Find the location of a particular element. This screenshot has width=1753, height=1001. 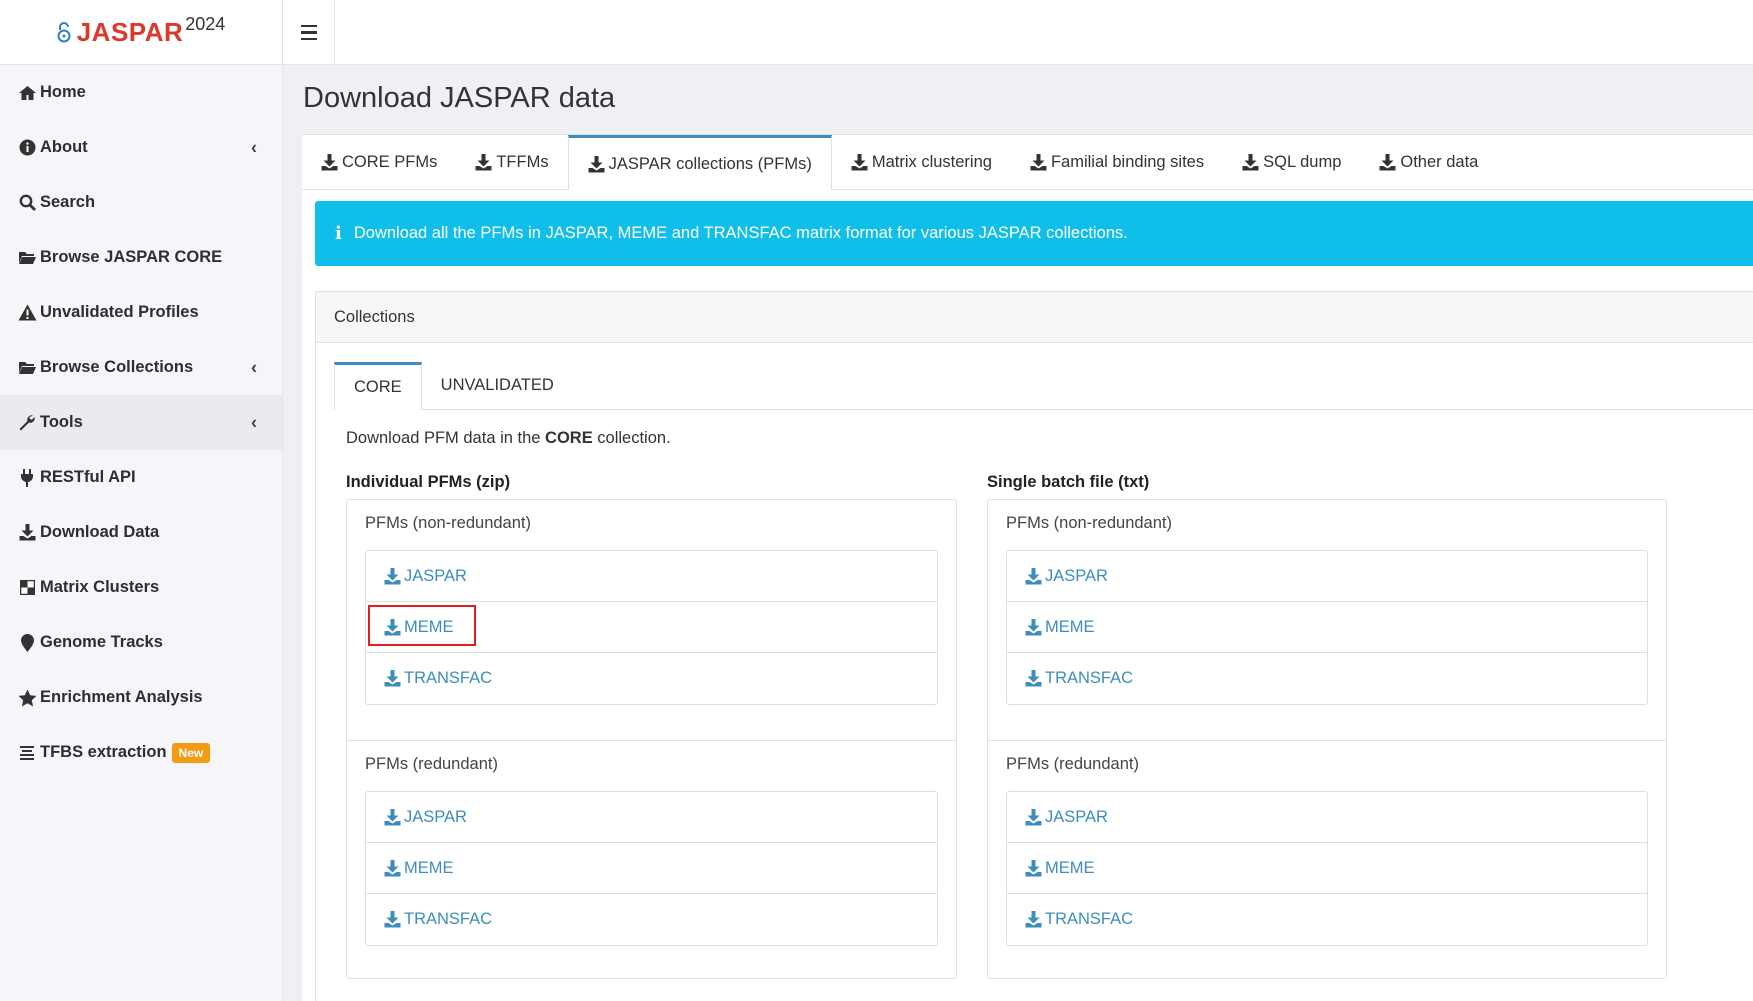

tab-sql-dump: SQL dump is located at coordinates (1291, 162).